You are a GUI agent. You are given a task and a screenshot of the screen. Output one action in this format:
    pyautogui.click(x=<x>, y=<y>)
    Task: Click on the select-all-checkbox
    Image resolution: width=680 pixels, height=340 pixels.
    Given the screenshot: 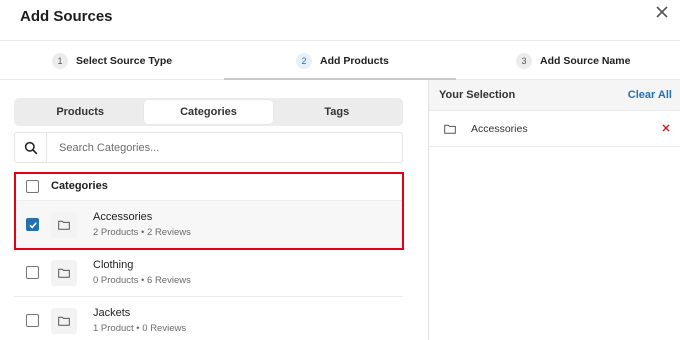 What is the action you would take?
    pyautogui.click(x=32, y=186)
    